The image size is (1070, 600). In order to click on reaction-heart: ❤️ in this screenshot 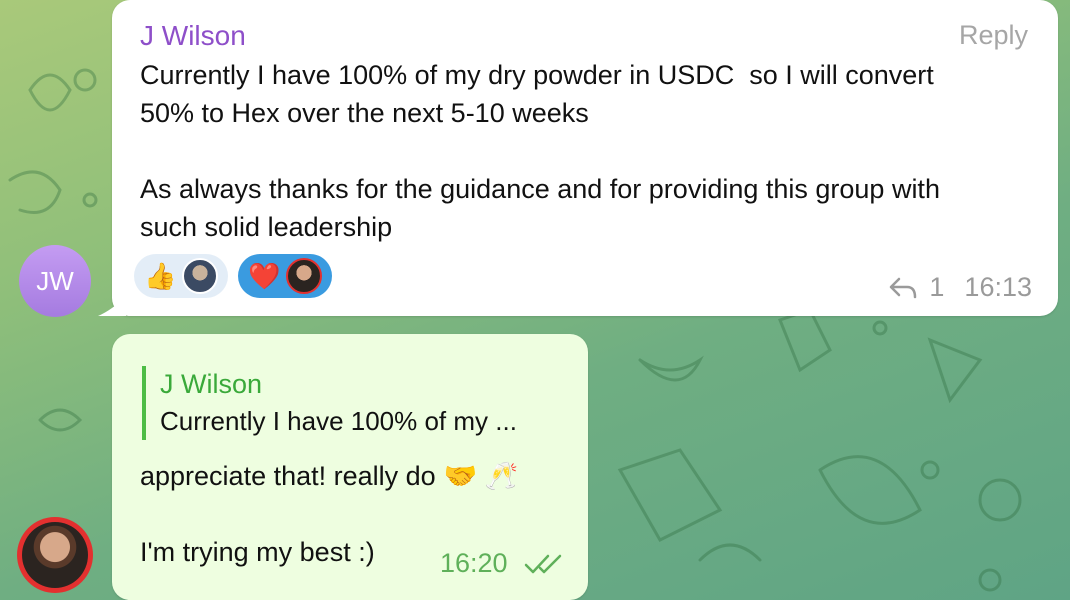, I will do `click(285, 276)`.